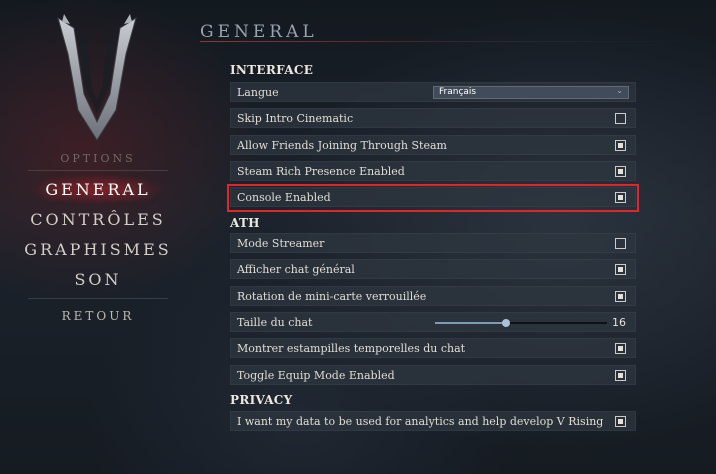 This screenshot has width=716, height=474. I want to click on menu-item-general: GENERAL, so click(98, 189).